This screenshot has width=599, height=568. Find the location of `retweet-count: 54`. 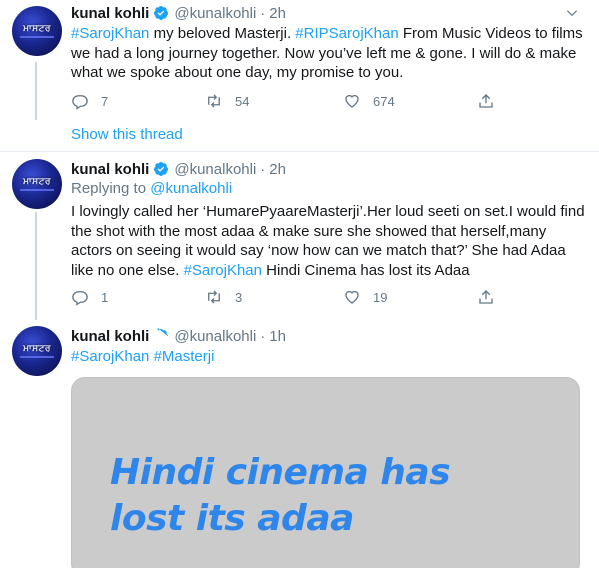

retweet-count: 54 is located at coordinates (242, 101).